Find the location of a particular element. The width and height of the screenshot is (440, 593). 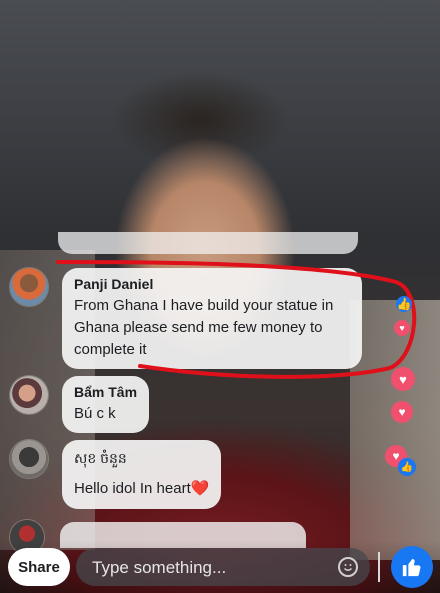

comment-input-wrapper is located at coordinates (223, 568).